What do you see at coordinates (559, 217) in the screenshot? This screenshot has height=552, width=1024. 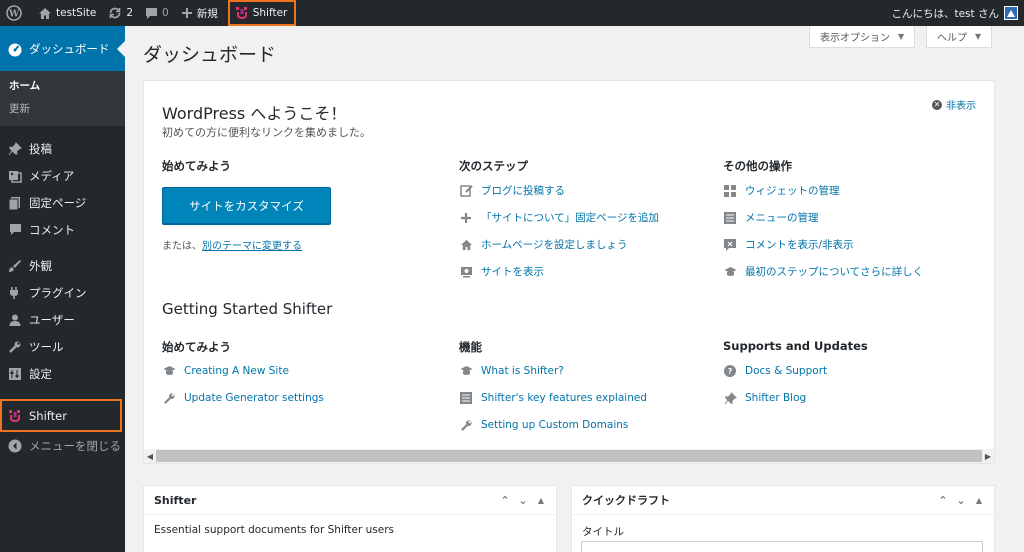 I see `link-add-about-page: 「サイトについて」固定ページを追加` at bounding box center [559, 217].